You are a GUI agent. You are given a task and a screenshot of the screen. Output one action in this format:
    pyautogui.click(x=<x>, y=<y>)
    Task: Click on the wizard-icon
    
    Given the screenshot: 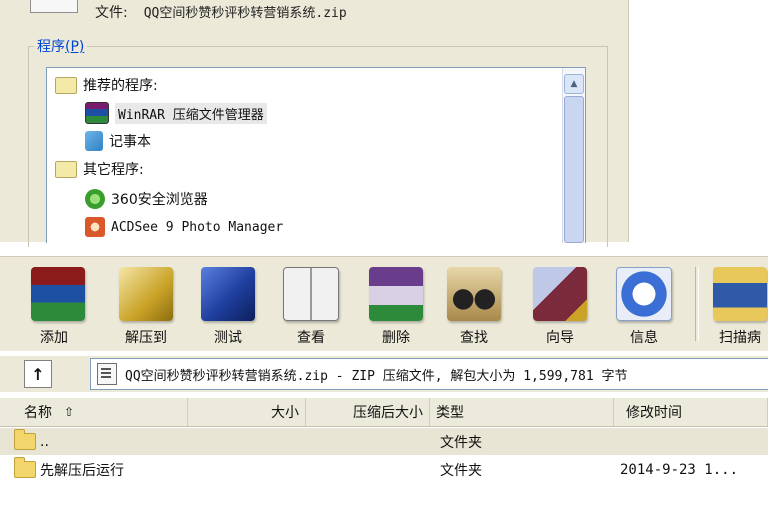 What is the action you would take?
    pyautogui.click(x=560, y=294)
    